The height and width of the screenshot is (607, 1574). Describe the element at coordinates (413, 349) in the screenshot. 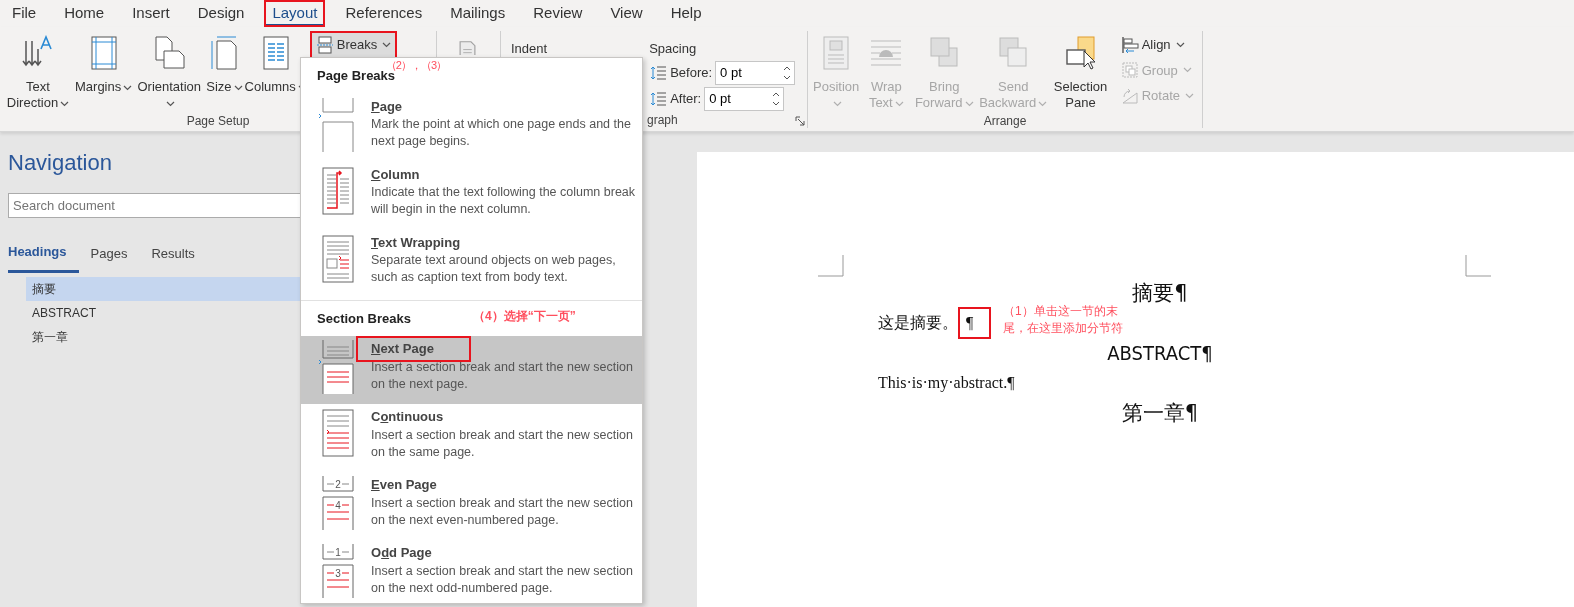

I see `menu-item-title: Next Page` at that location.